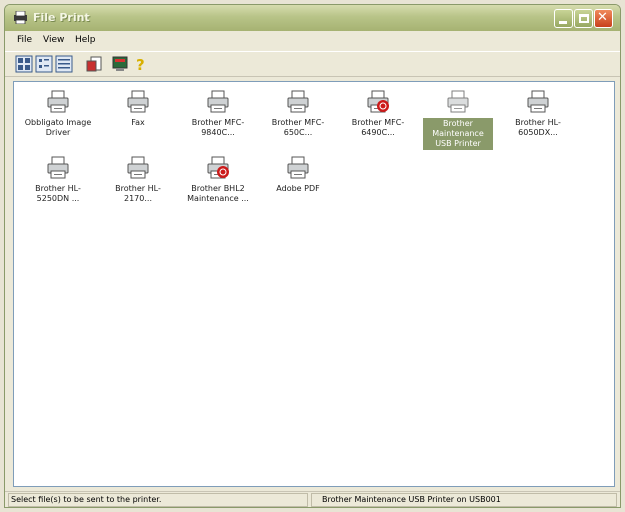  What do you see at coordinates (312, 64) in the screenshot?
I see `toolbar: ?` at bounding box center [312, 64].